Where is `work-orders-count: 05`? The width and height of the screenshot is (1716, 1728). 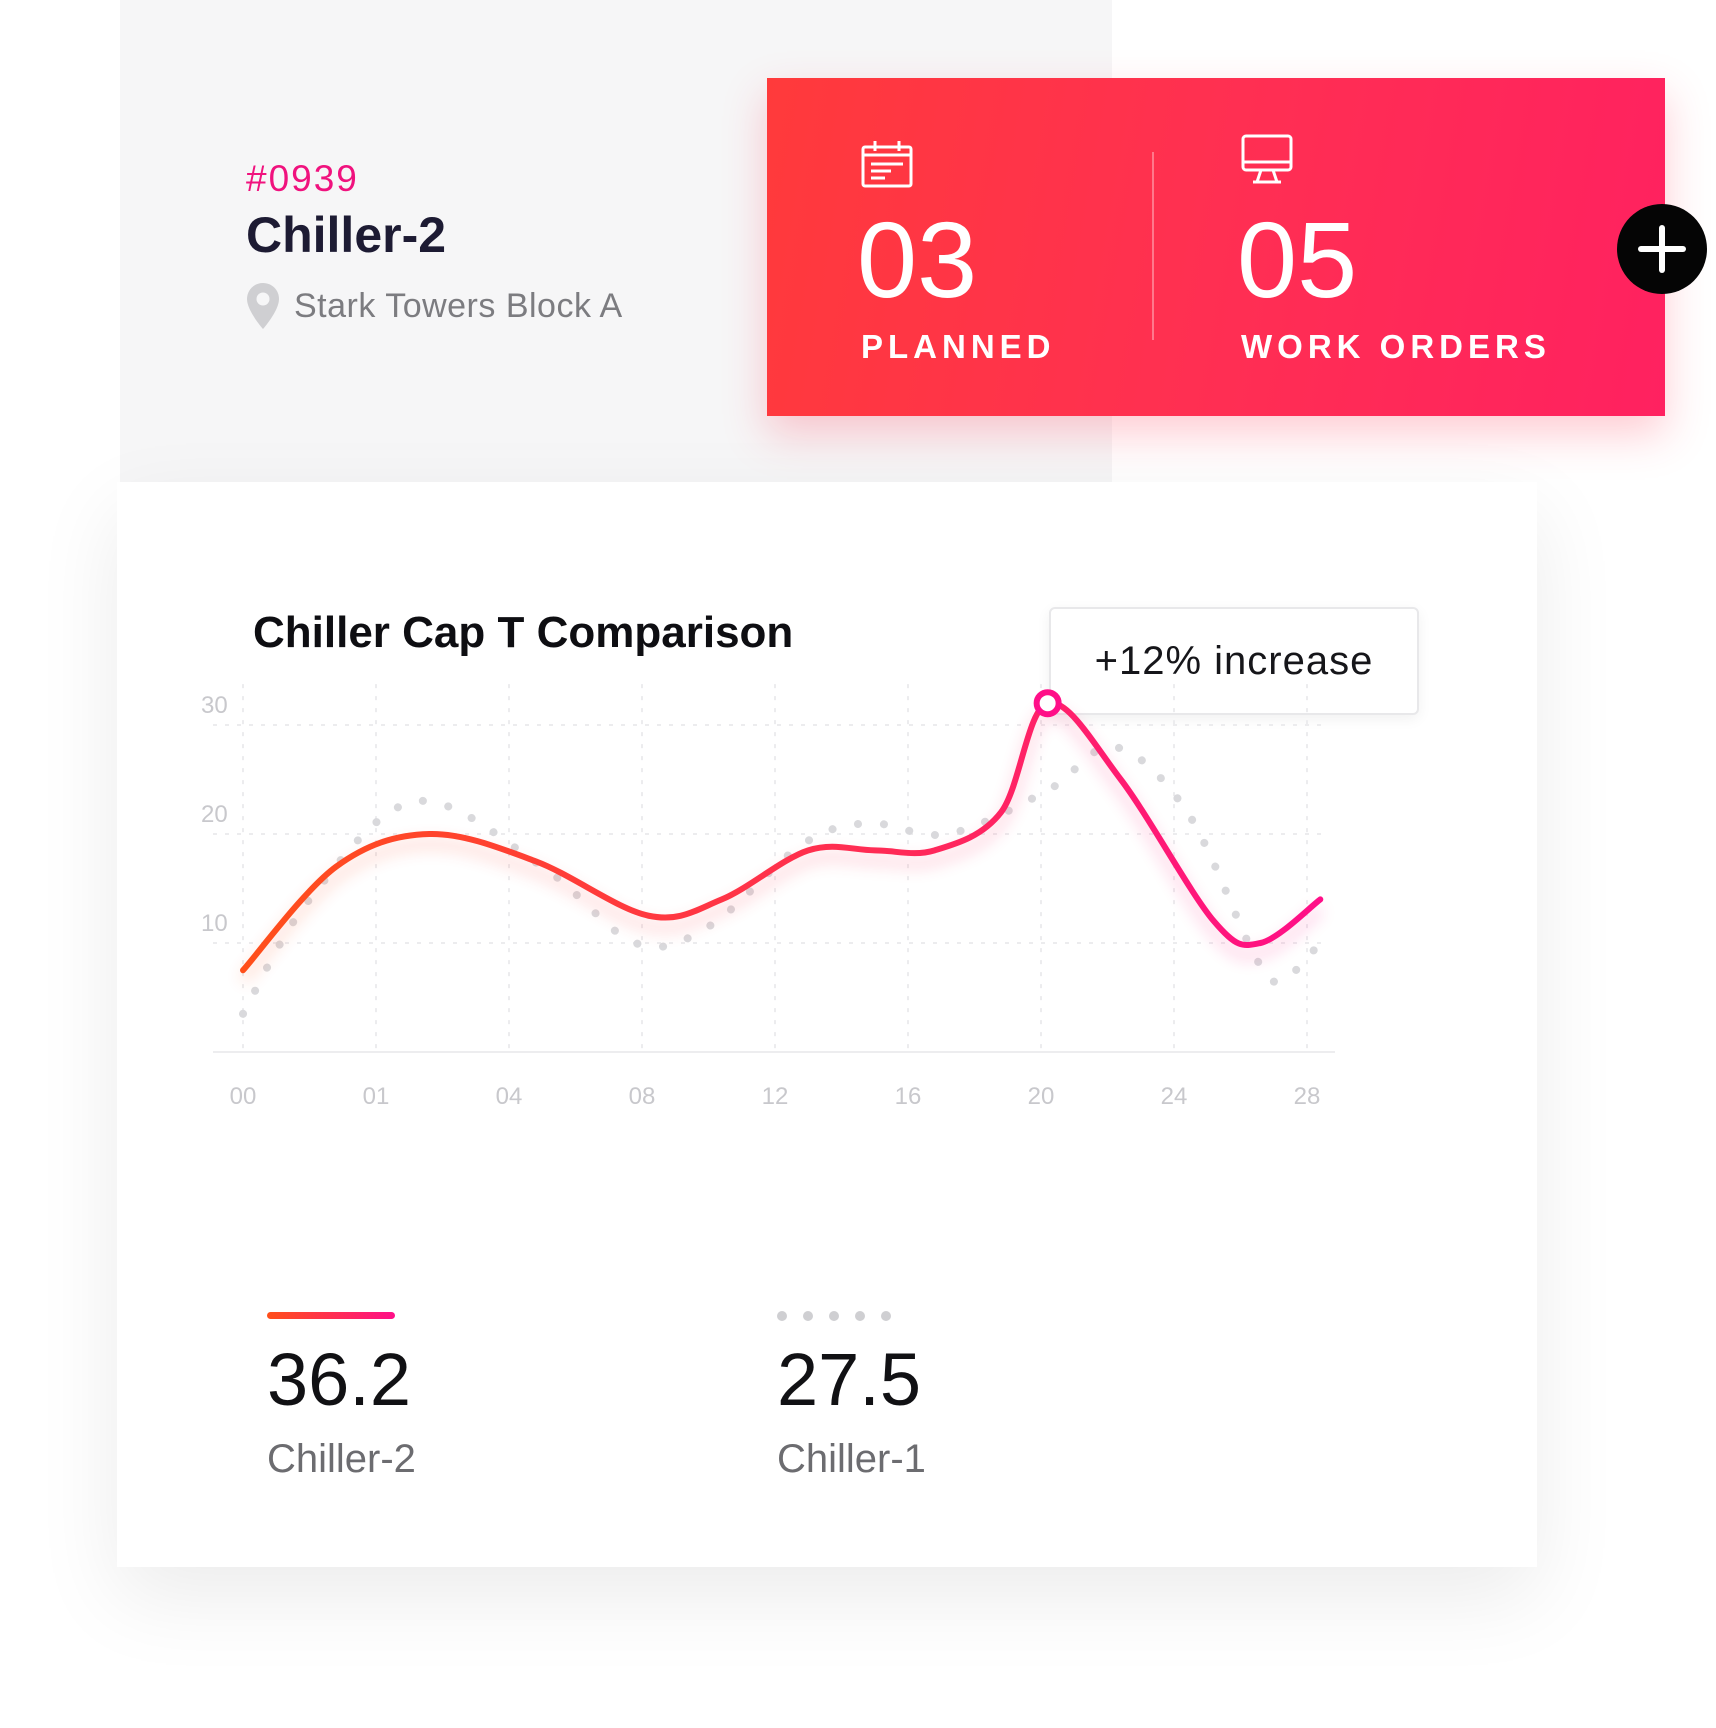
work-orders-count: 05 is located at coordinates (1297, 259).